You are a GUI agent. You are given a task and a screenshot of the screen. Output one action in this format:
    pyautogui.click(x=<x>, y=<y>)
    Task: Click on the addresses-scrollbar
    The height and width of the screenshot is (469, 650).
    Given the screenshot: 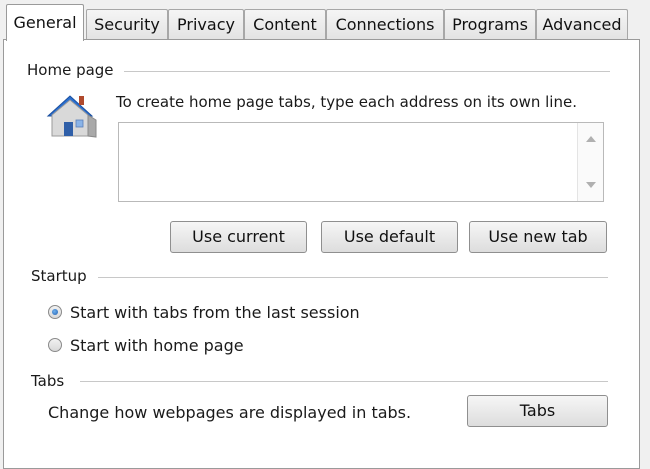 What is the action you would take?
    pyautogui.click(x=590, y=162)
    